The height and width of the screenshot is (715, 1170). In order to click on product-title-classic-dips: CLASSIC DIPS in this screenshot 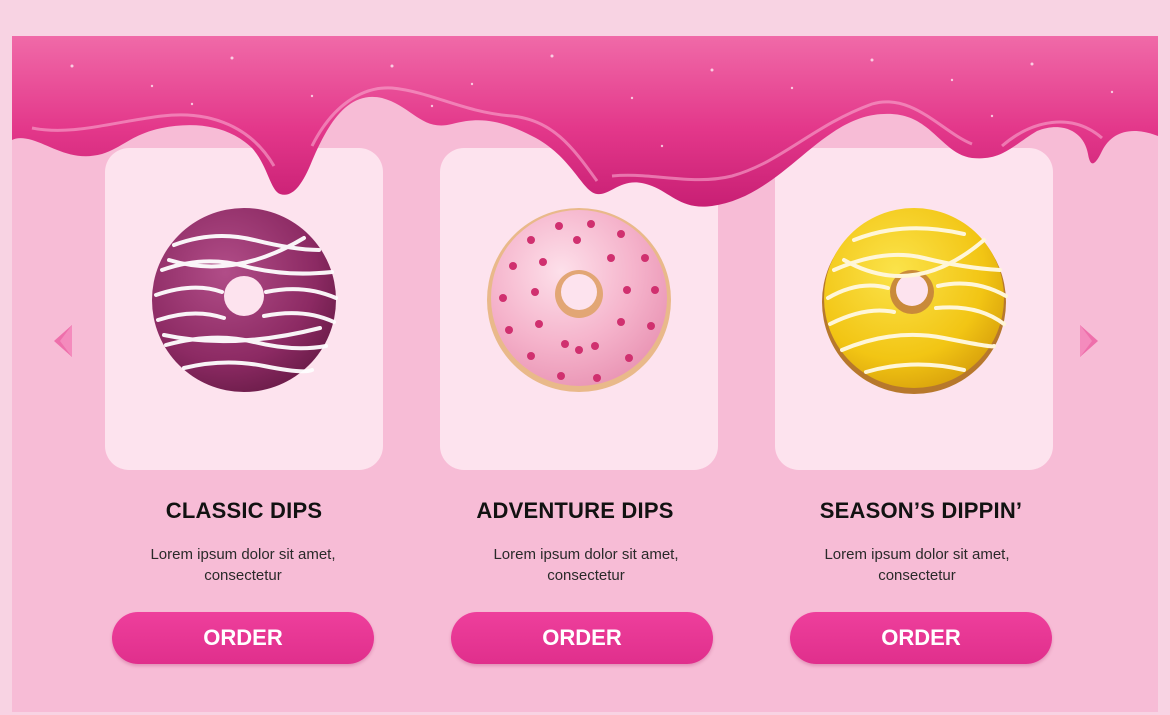, I will do `click(244, 510)`.